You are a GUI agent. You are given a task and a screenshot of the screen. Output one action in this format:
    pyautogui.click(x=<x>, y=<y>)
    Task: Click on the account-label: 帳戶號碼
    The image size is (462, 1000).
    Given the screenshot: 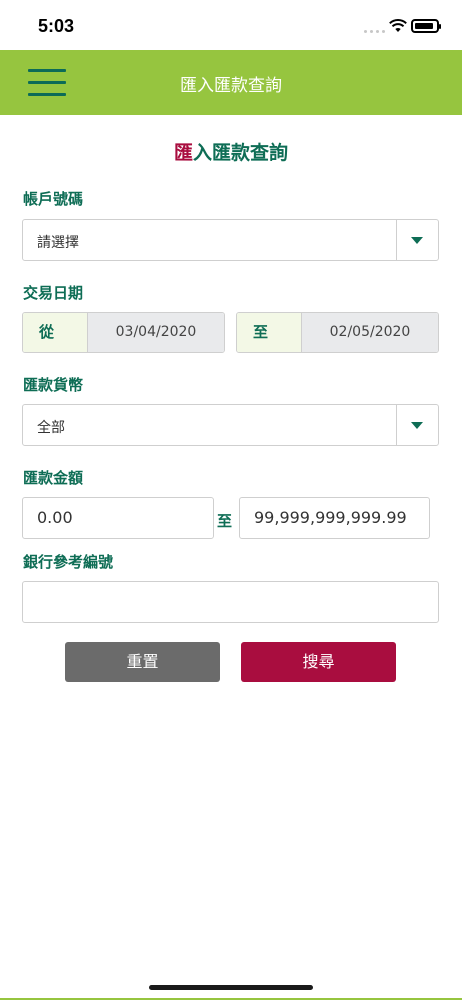 What is the action you would take?
    pyautogui.click(x=53, y=199)
    